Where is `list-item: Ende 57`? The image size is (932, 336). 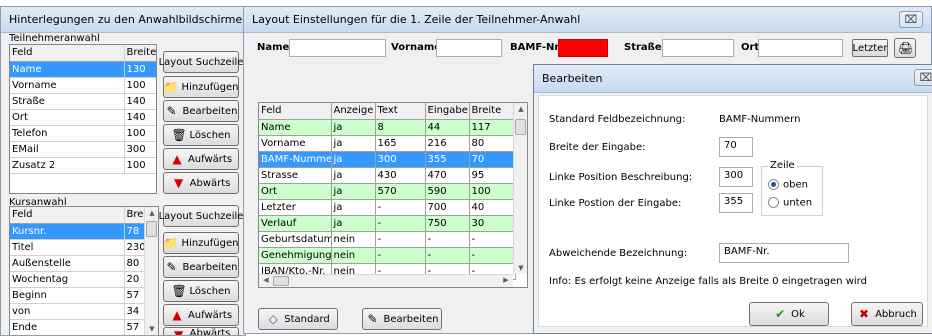
list-item: Ende 57 is located at coordinates (78, 327).